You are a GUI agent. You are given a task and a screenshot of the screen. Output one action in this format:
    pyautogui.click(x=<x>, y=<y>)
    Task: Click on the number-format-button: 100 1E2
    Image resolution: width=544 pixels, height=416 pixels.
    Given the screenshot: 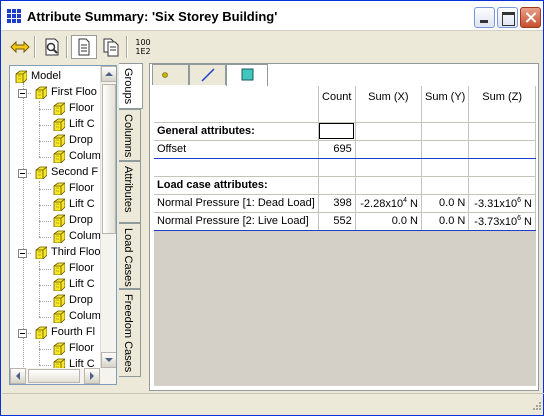 What is the action you would take?
    pyautogui.click(x=142, y=47)
    